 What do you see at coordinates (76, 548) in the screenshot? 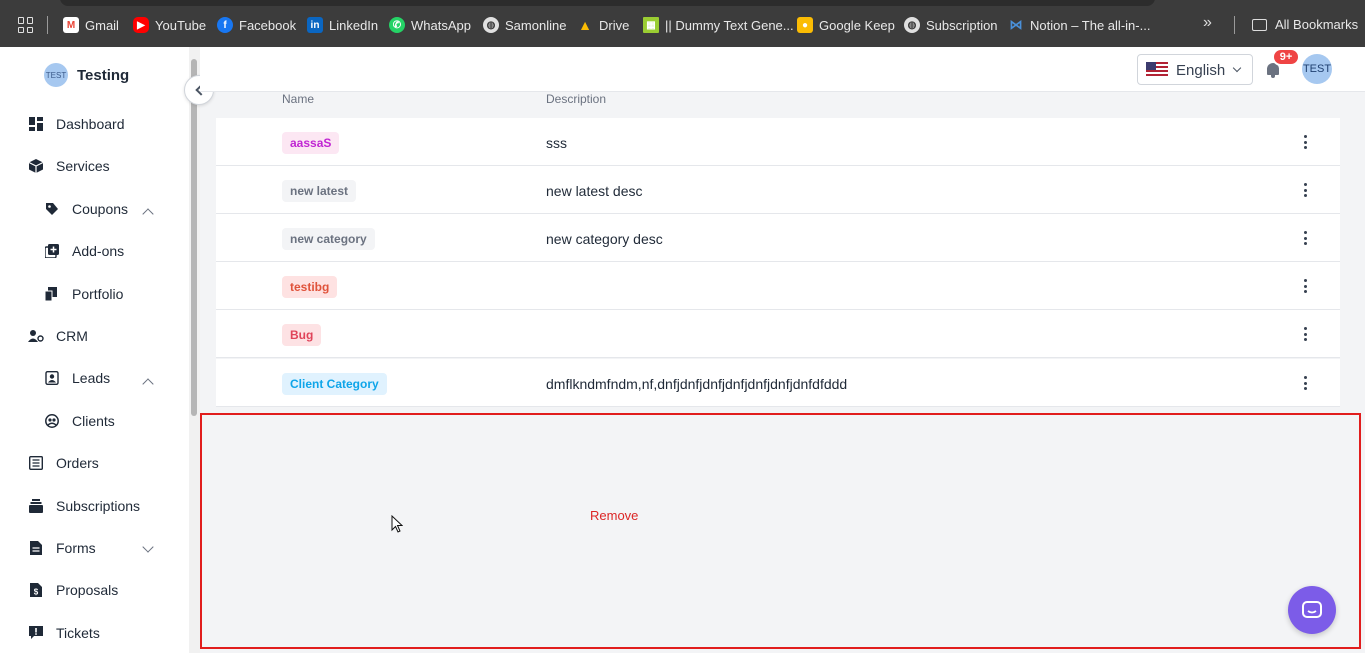
I see `sidebar-item-label: Forms` at bounding box center [76, 548].